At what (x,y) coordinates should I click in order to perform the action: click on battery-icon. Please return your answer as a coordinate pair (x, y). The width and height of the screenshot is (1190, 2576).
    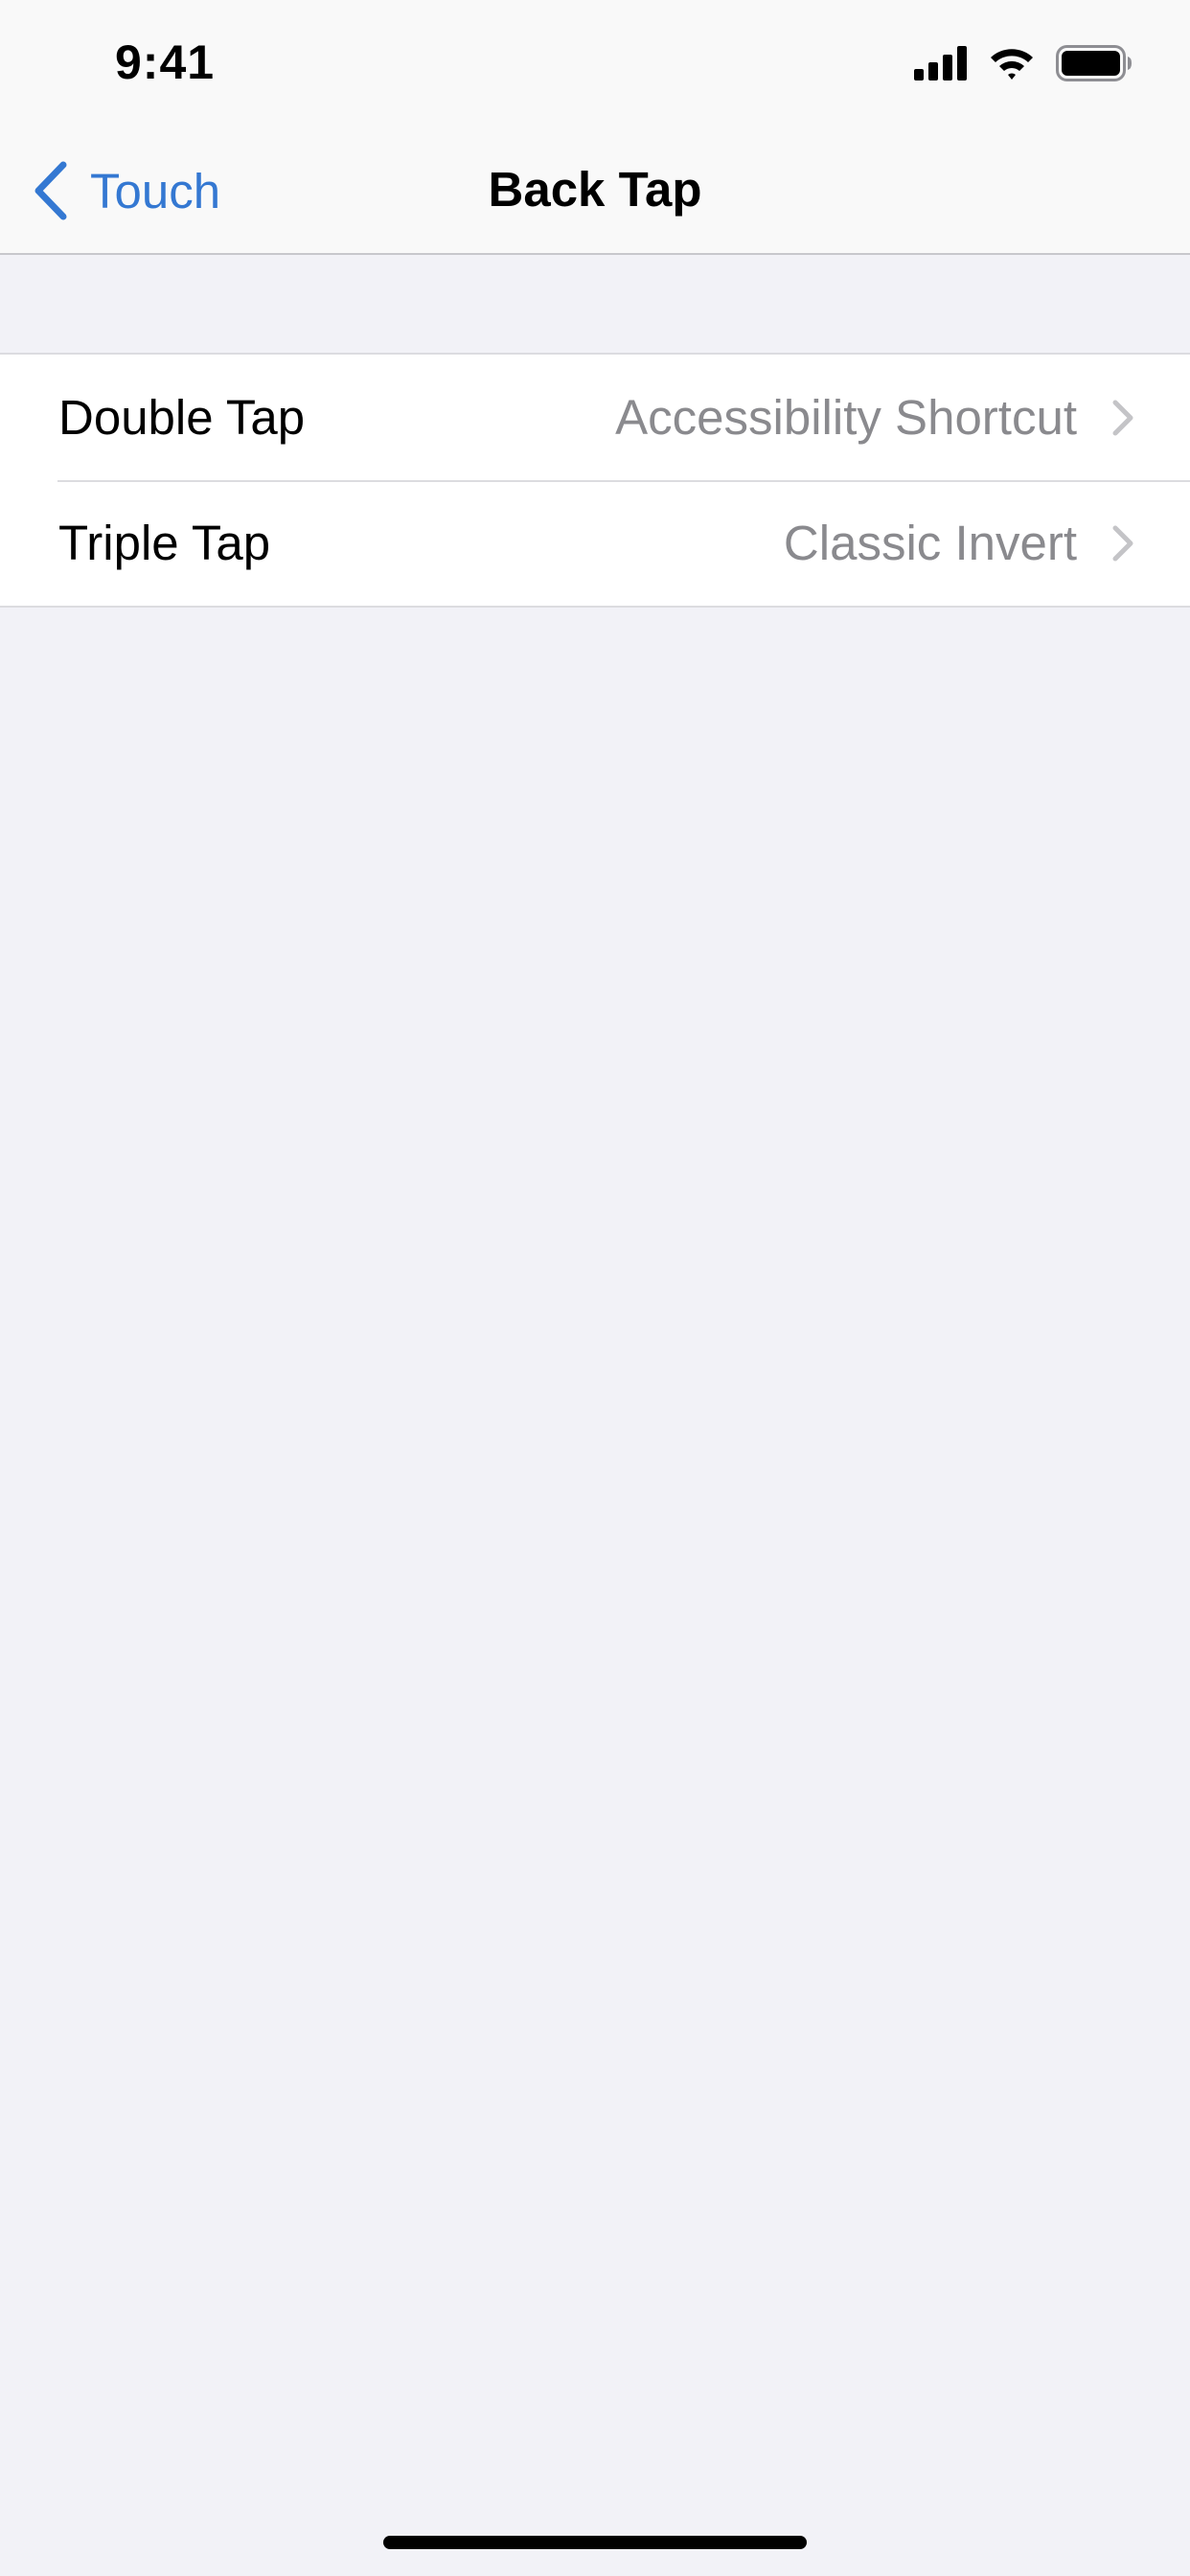
    Looking at the image, I should click on (1095, 63).